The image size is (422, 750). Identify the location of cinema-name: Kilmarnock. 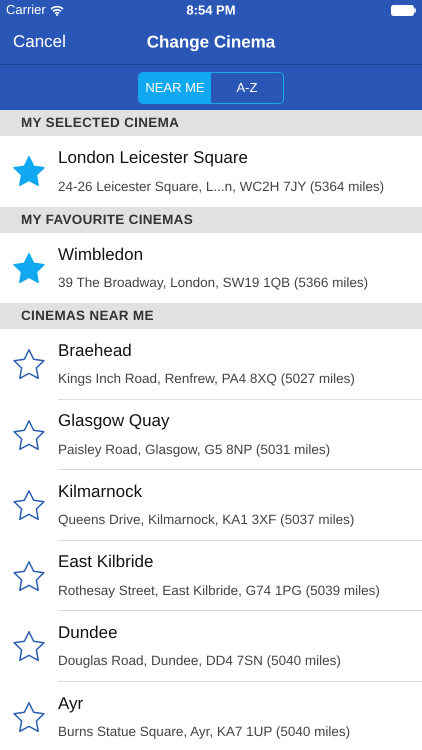
(101, 491).